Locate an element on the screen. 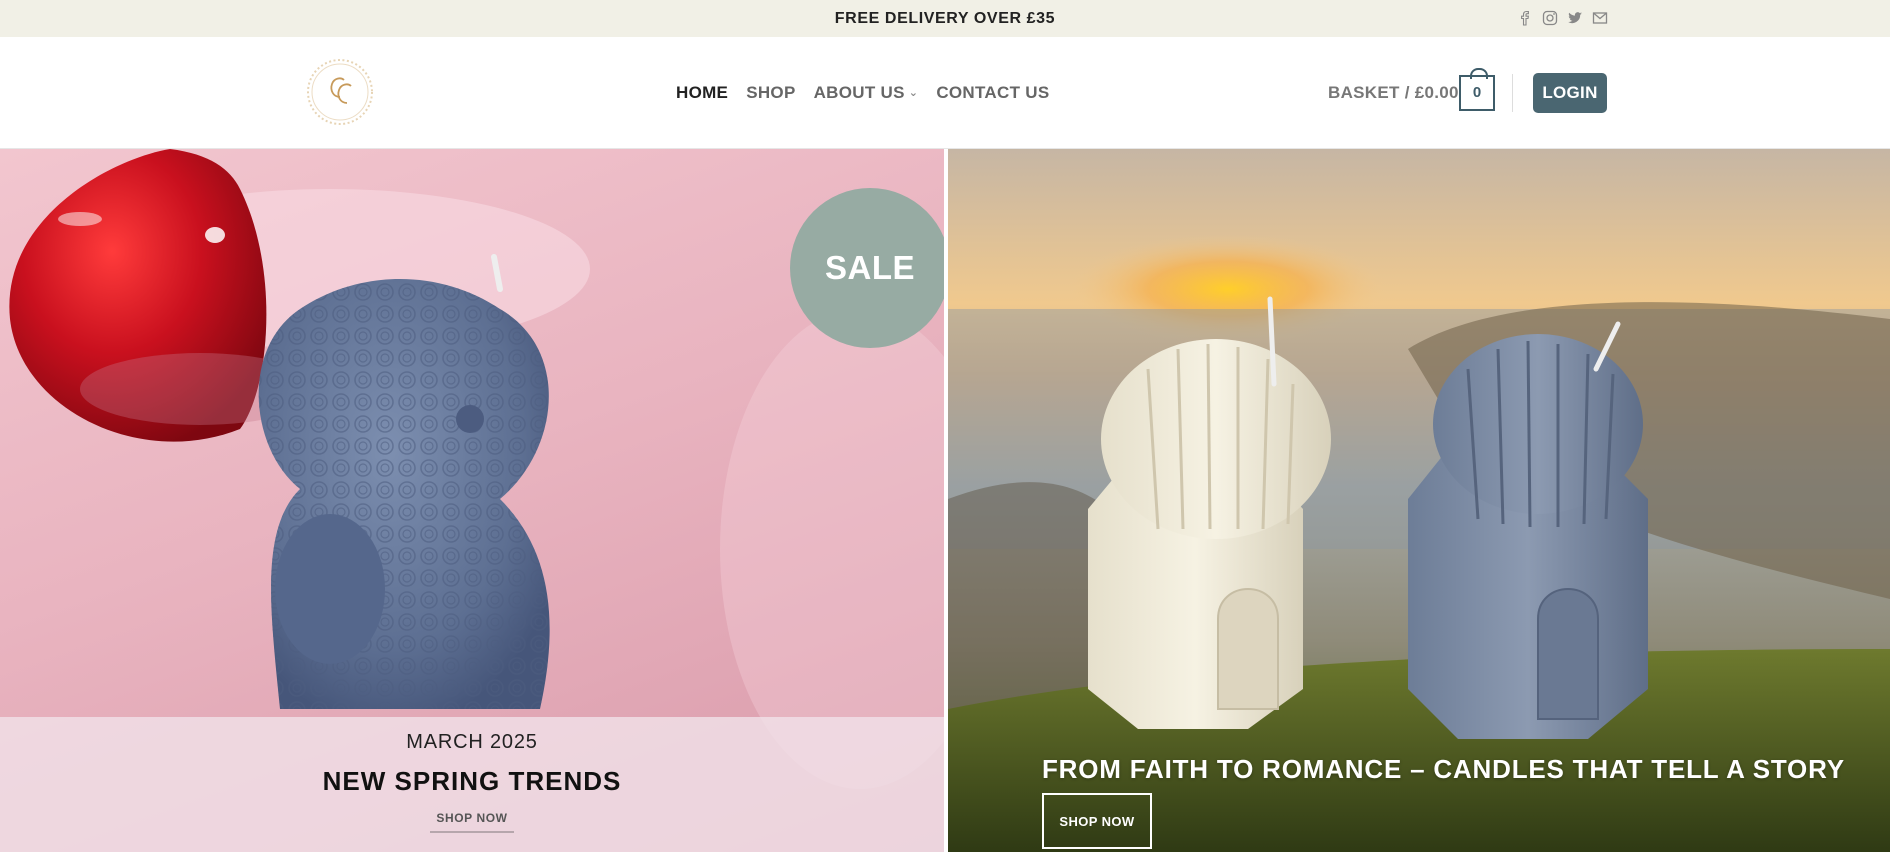 Image resolution: width=1890 pixels, height=852 pixels. nav-contact-us: CONTACT US is located at coordinates (992, 93).